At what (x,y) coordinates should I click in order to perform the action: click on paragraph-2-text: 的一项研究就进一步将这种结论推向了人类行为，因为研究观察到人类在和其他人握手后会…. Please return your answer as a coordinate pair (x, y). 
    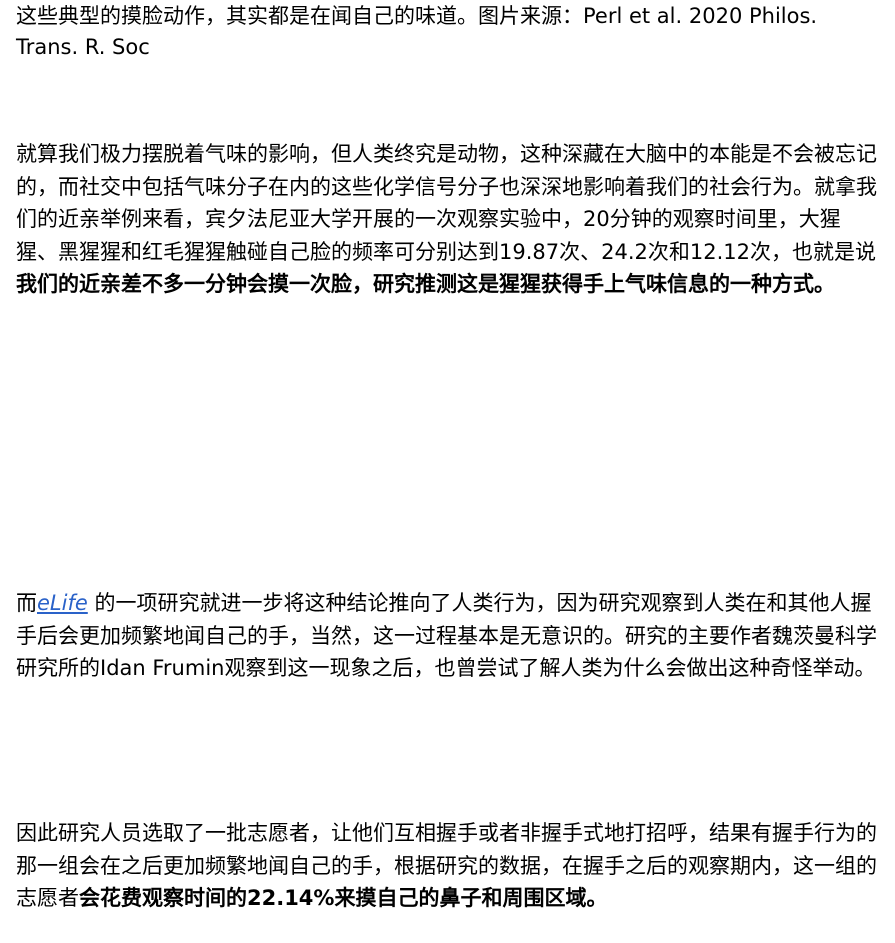
    Looking at the image, I should click on (446, 635).